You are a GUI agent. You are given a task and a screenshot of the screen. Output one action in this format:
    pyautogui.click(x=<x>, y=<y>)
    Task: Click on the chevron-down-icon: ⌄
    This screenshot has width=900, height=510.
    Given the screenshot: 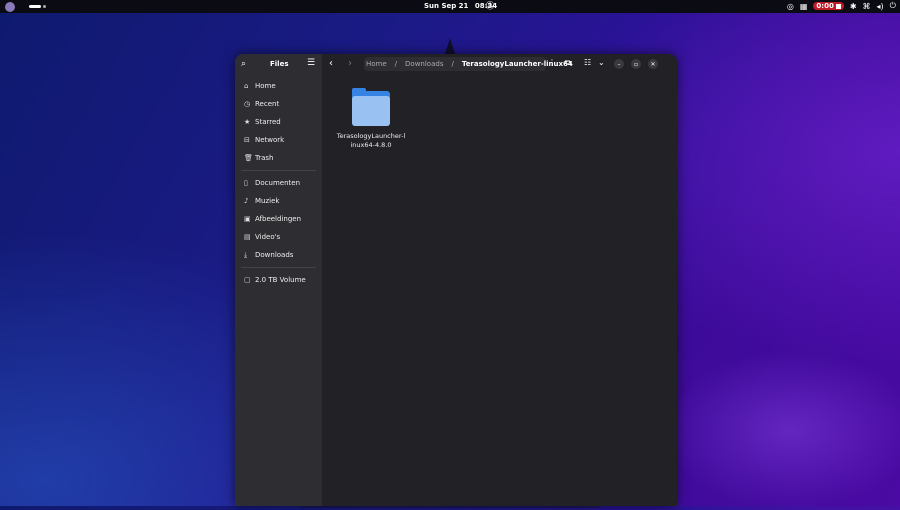 What is the action you would take?
    pyautogui.click(x=601, y=62)
    